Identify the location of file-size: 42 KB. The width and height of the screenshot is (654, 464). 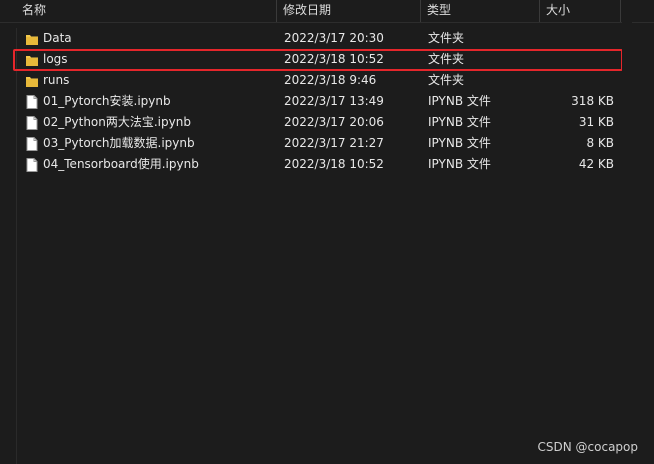
(596, 164).